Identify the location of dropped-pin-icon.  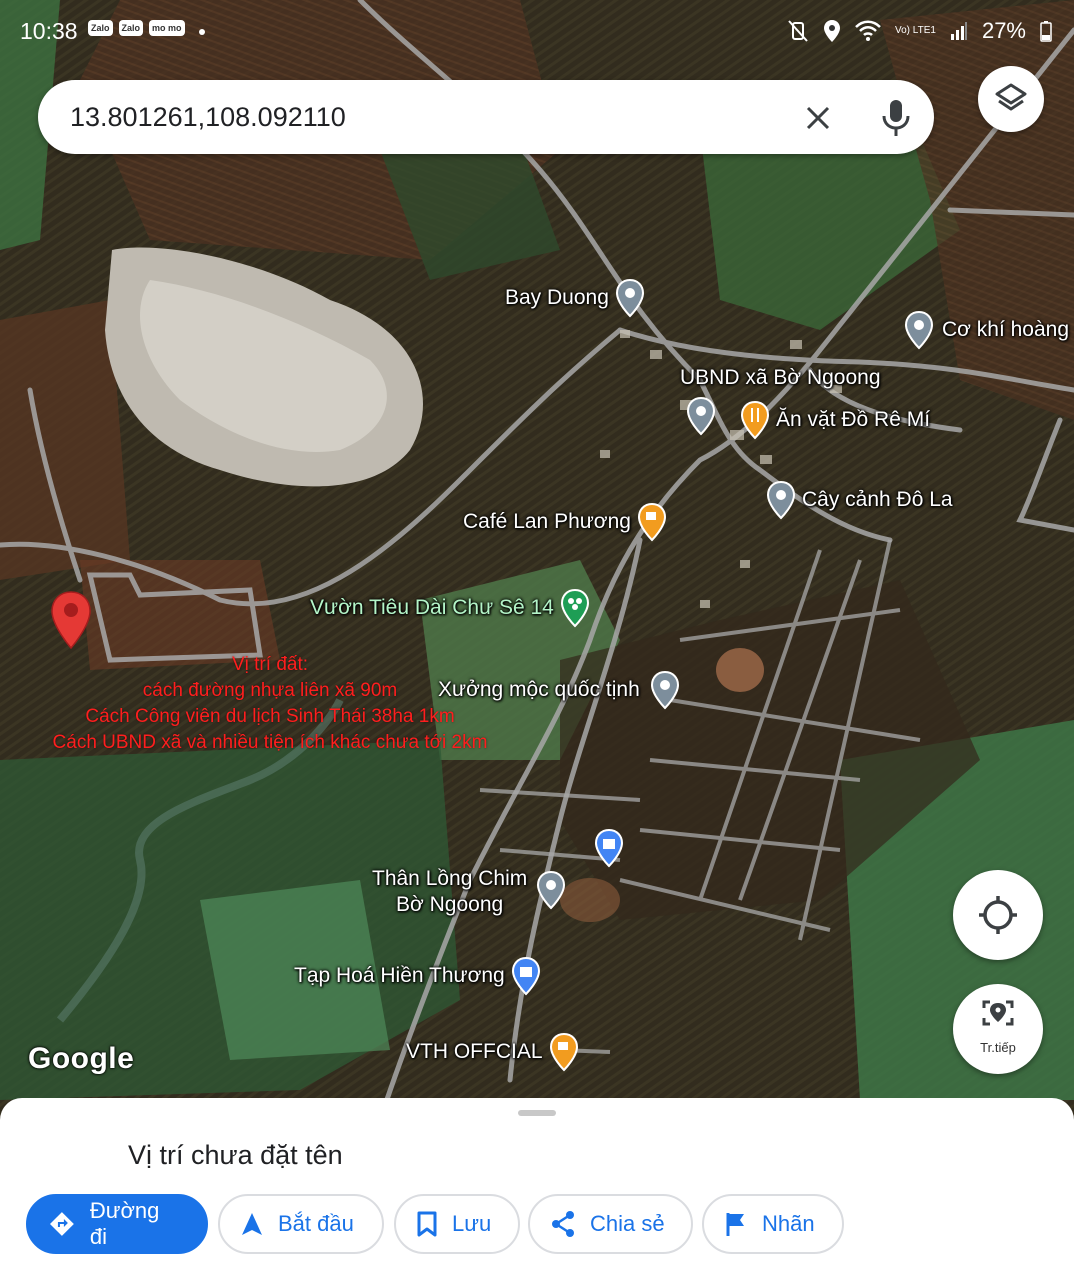
(71, 620).